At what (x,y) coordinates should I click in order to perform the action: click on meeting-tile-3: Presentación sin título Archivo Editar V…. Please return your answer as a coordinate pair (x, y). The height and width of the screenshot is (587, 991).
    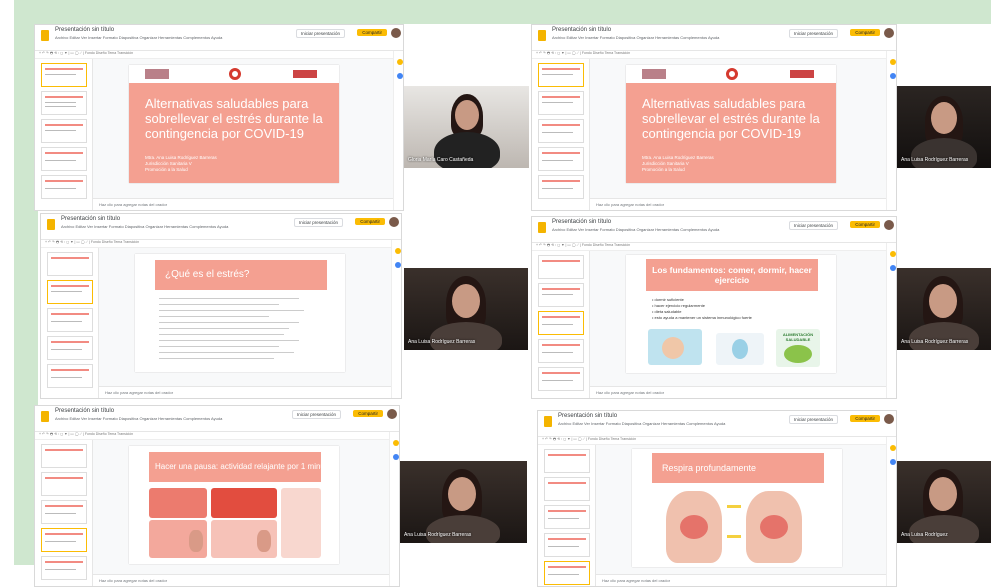
    Looking at the image, I should click on (221, 306).